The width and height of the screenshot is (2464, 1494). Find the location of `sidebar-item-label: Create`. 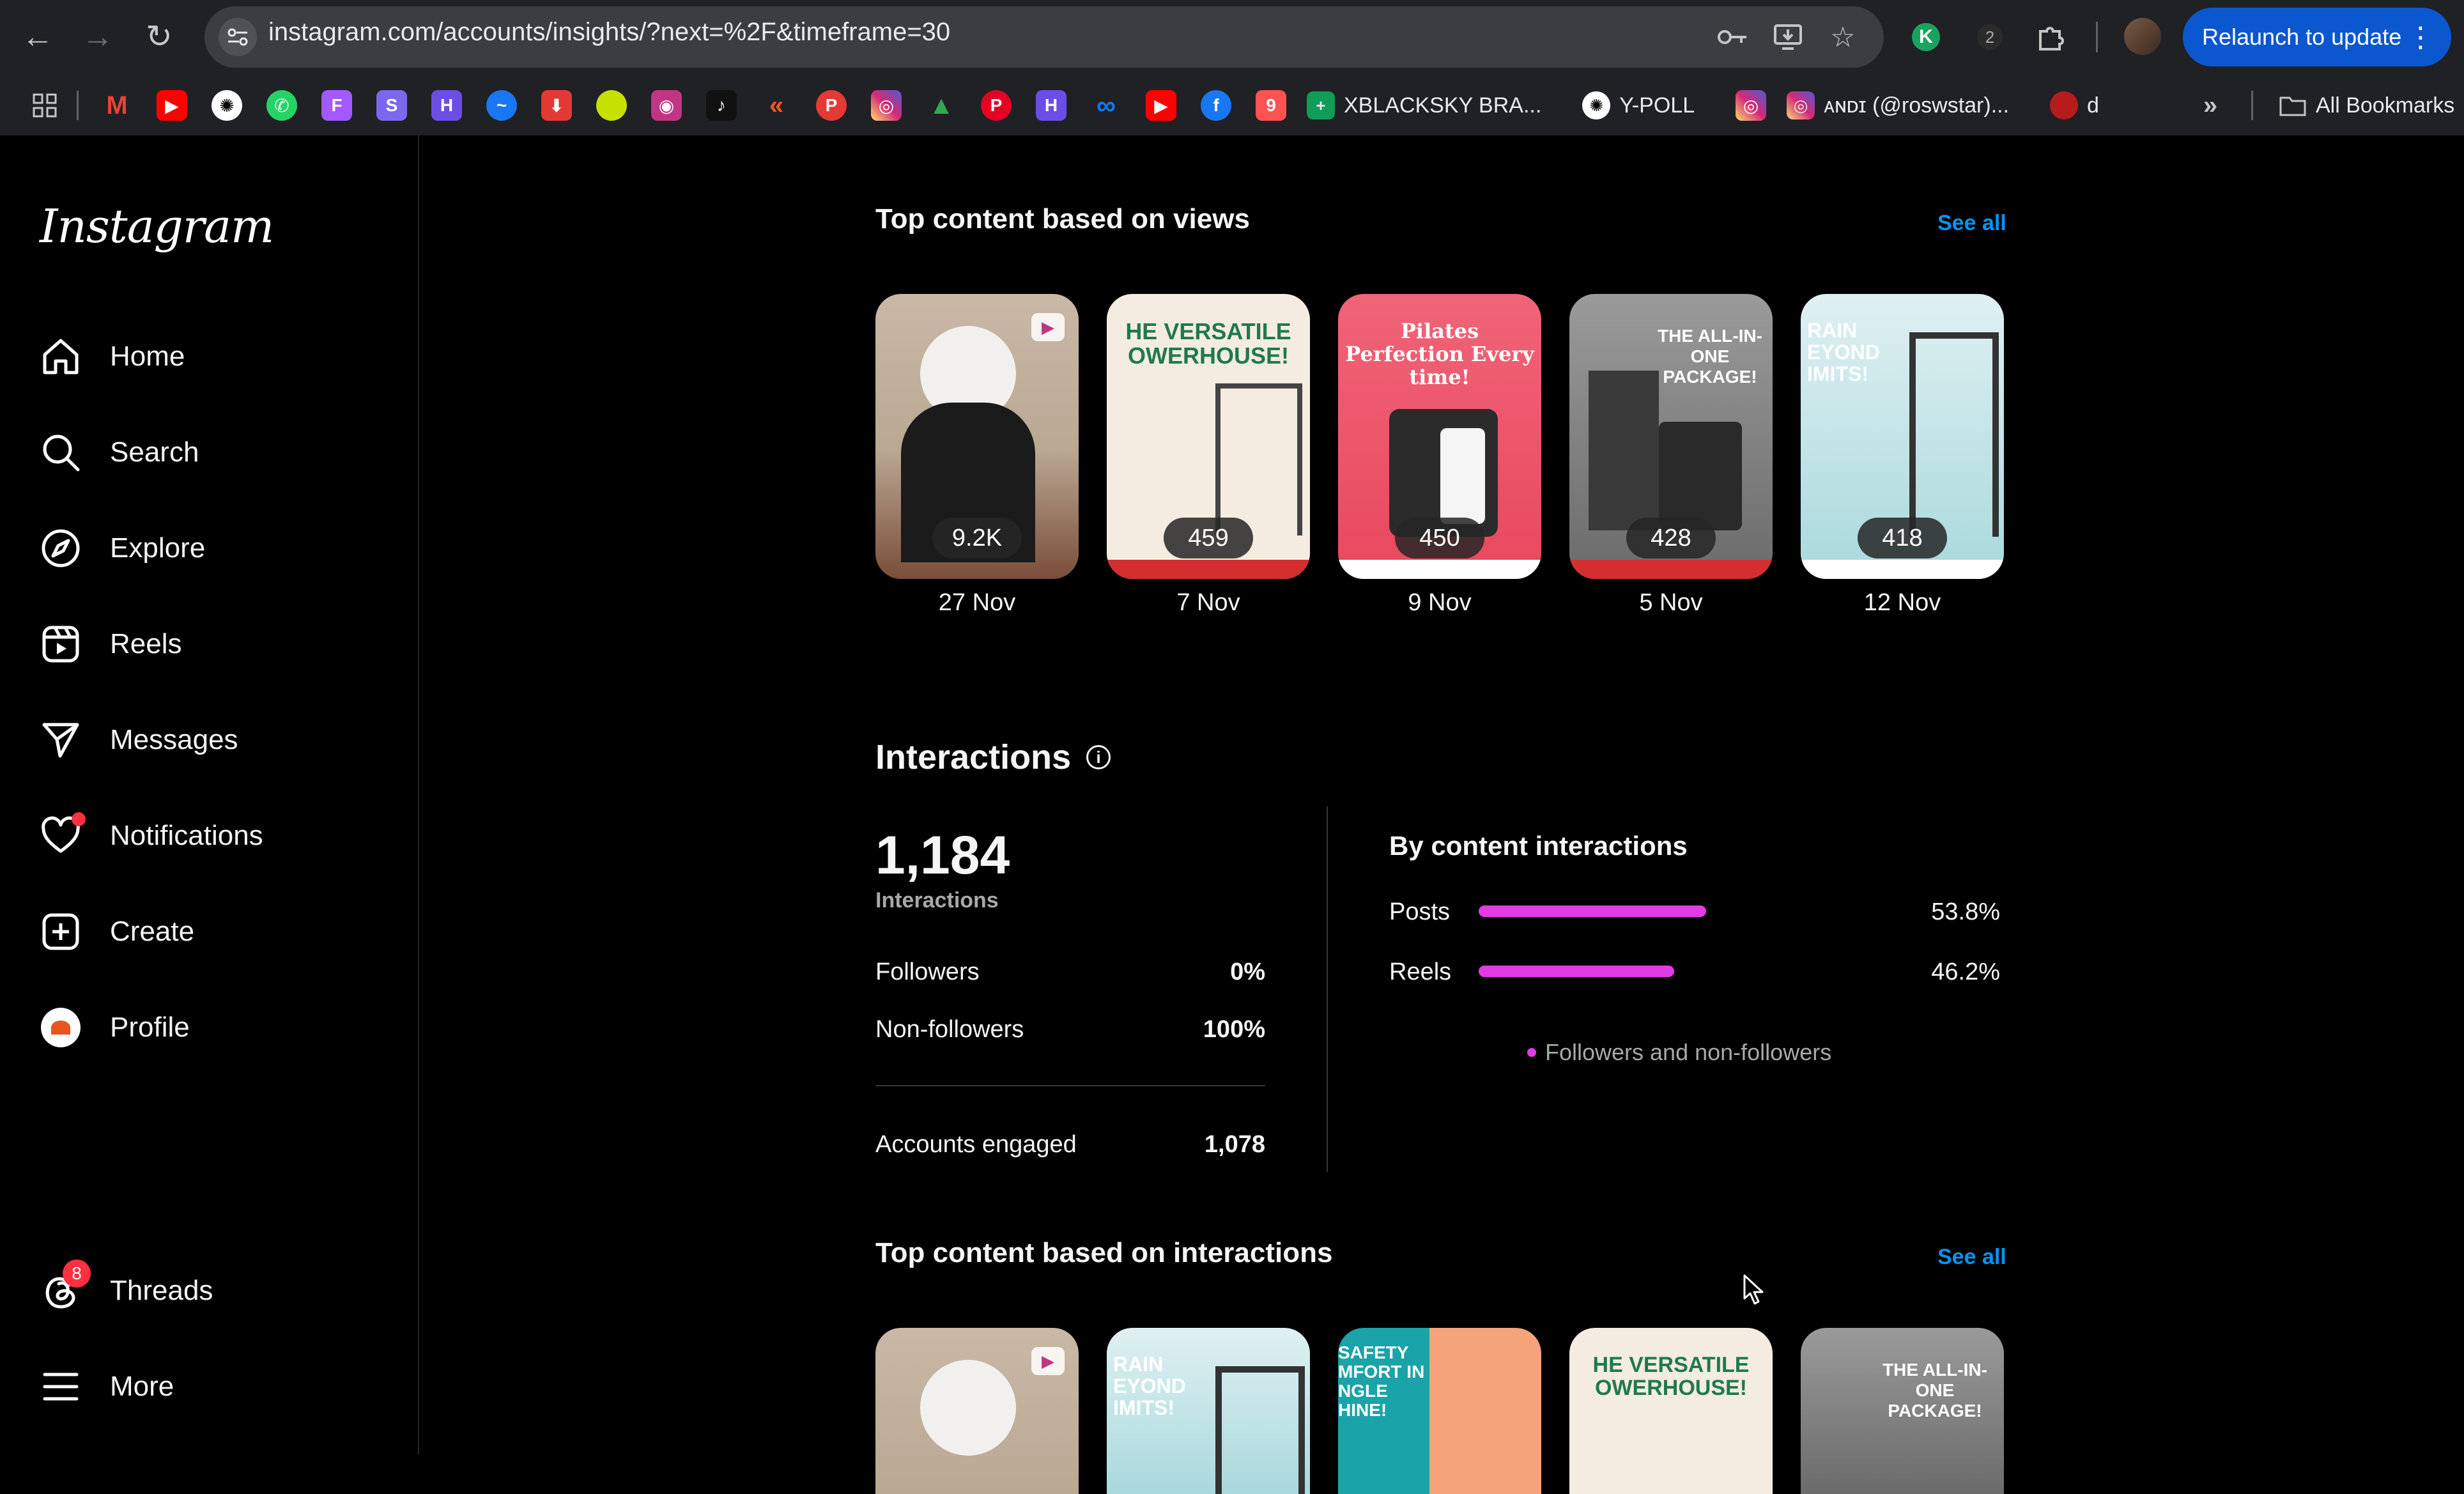

sidebar-item-label: Create is located at coordinates (152, 931).